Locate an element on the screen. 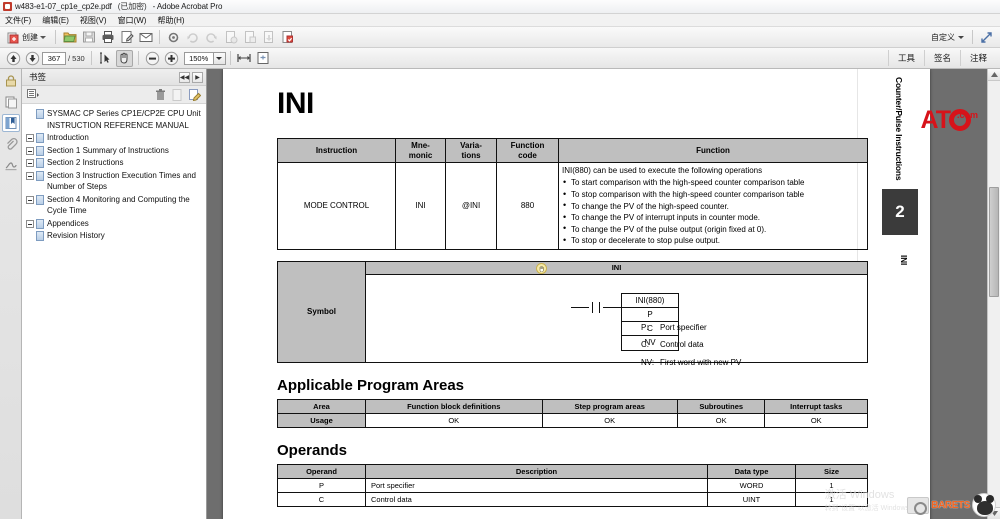 This screenshot has width=1000, height=519. minus-icon is located at coordinates (152, 58).